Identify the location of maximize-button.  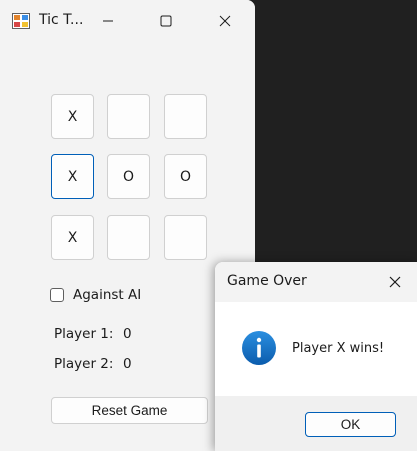
(166, 21).